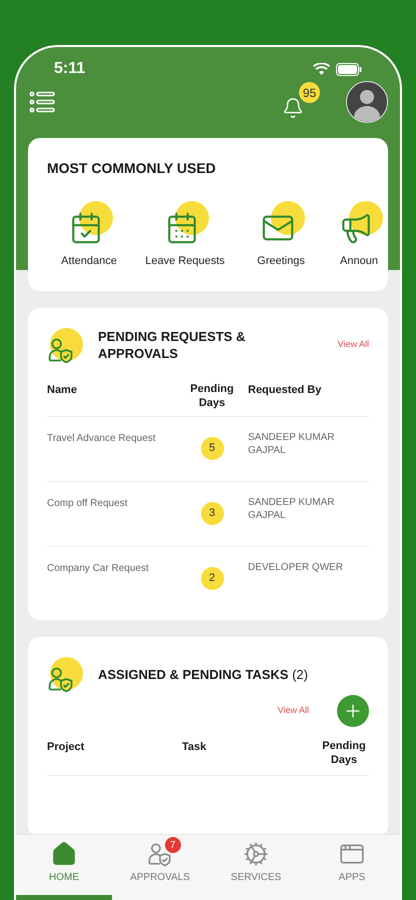  I want to click on pending-days-badge: 3, so click(212, 513).